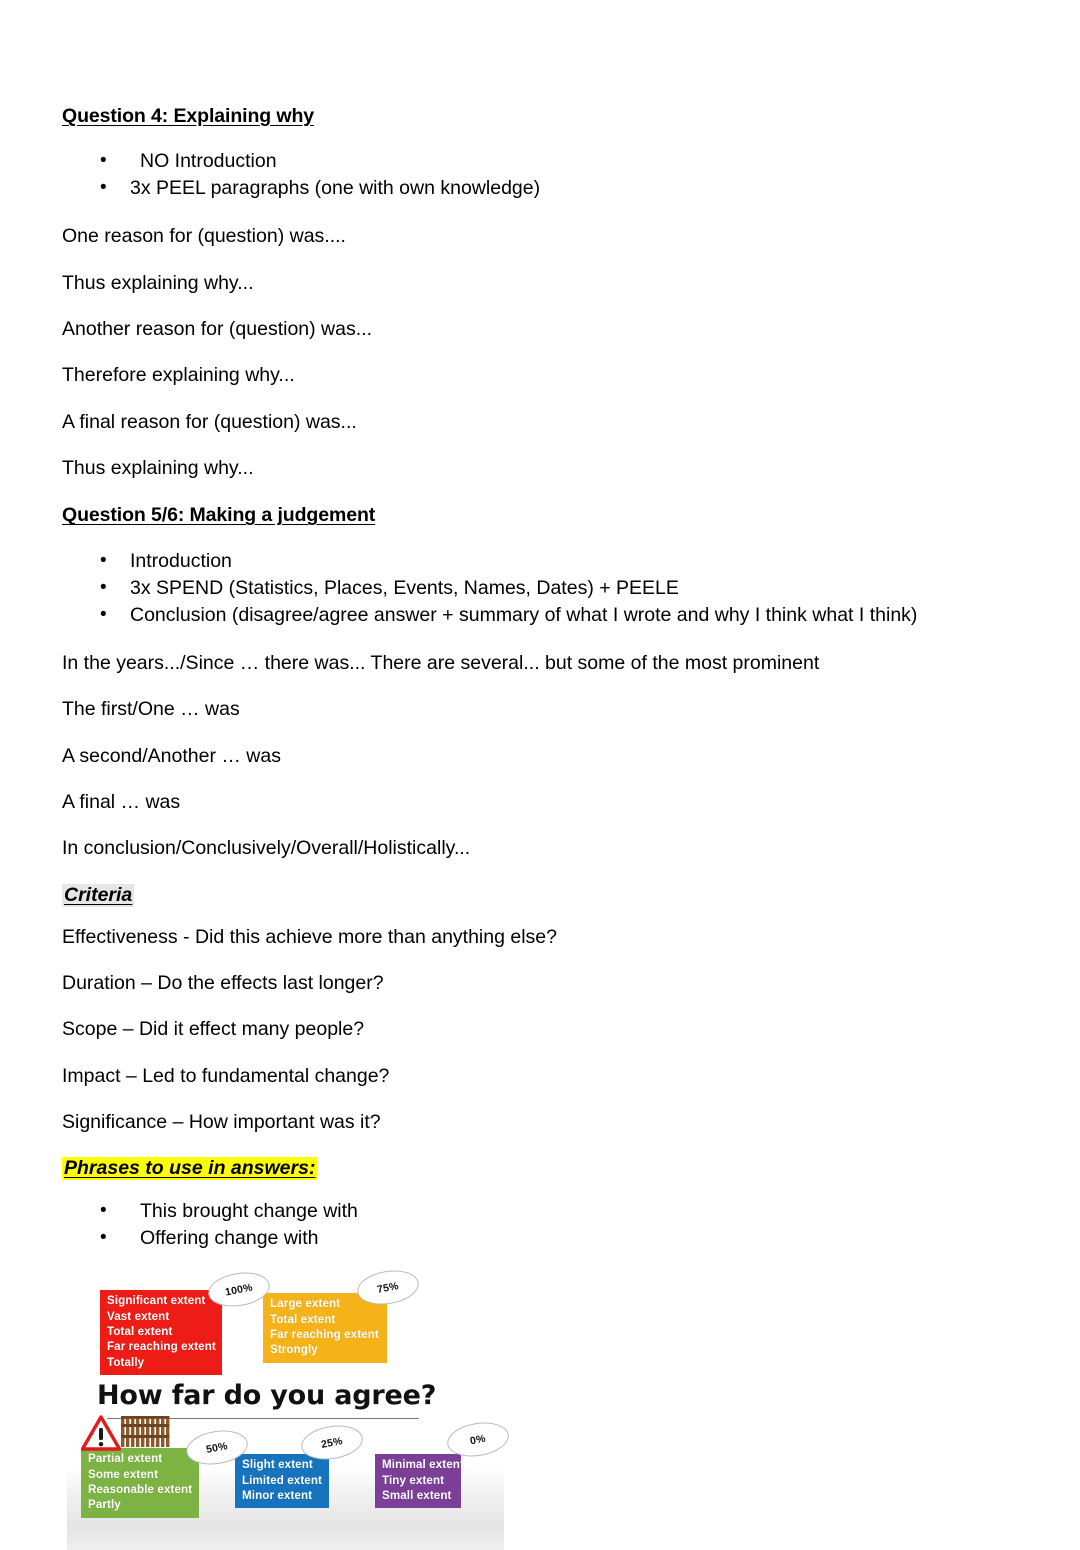 The image size is (1080, 1550). Describe the element at coordinates (98, 895) in the screenshot. I see `criteria-heading: Criteria` at that location.